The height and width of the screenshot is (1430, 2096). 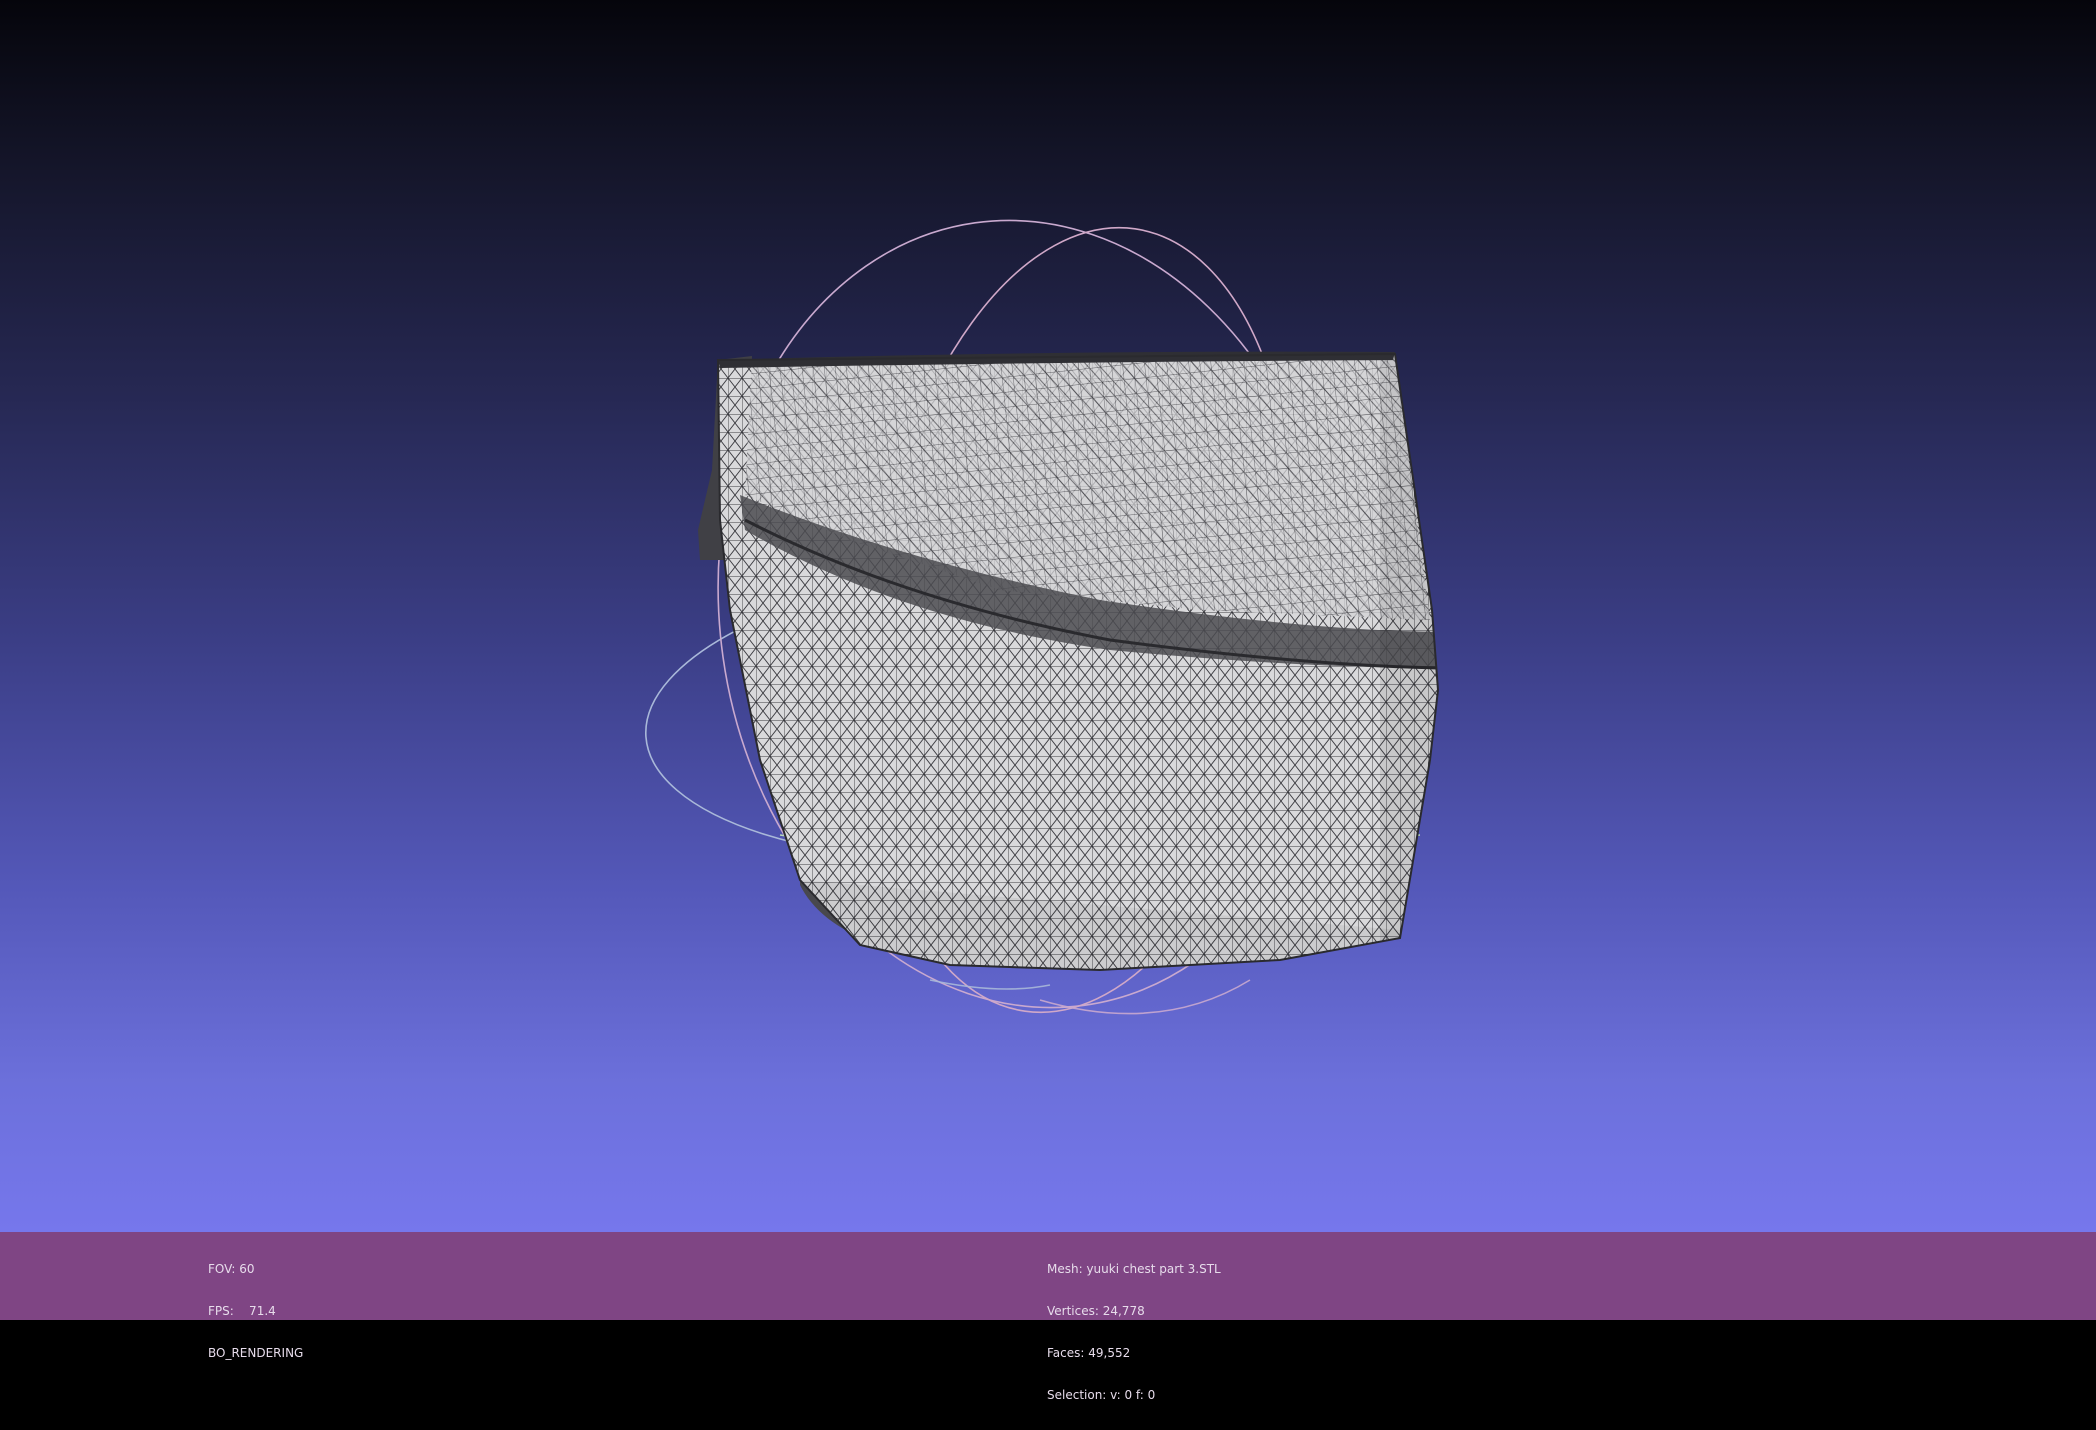 I want to click on fps-readout: FPS: 71.4, so click(x=242, y=1311).